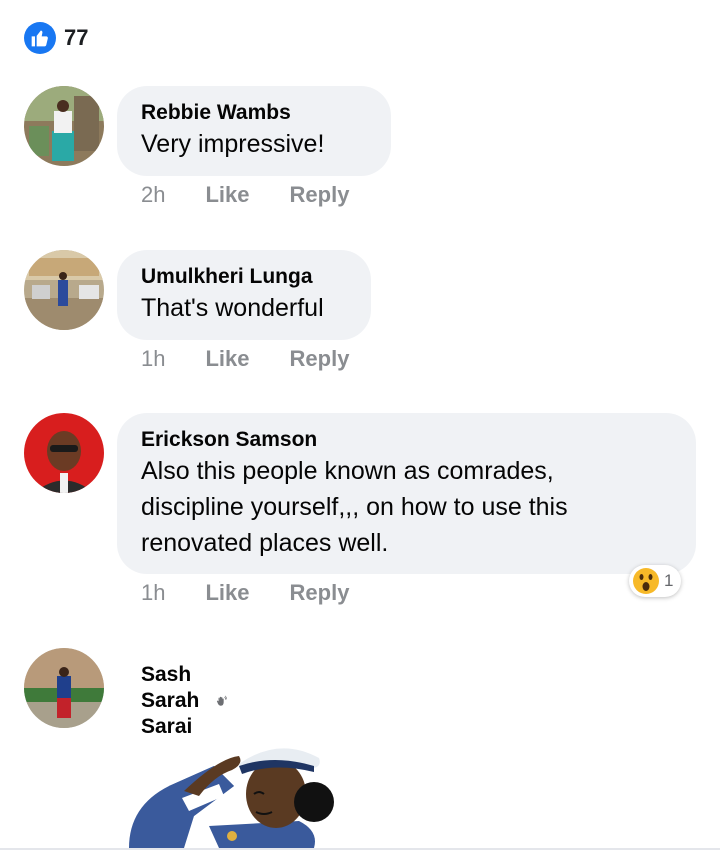  I want to click on comment-text-line: Also this people known as comrades,, so click(347, 471).